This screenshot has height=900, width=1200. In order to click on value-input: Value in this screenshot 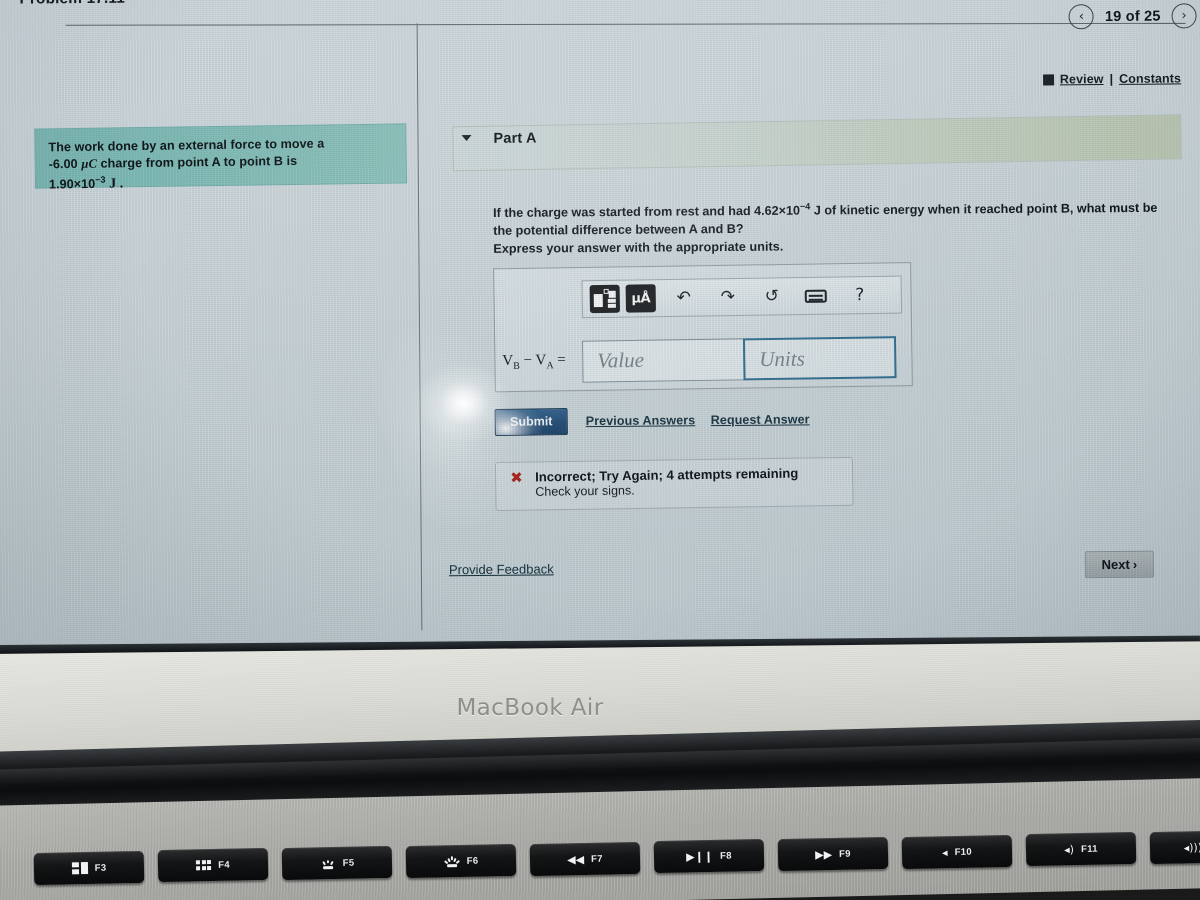, I will do `click(663, 360)`.